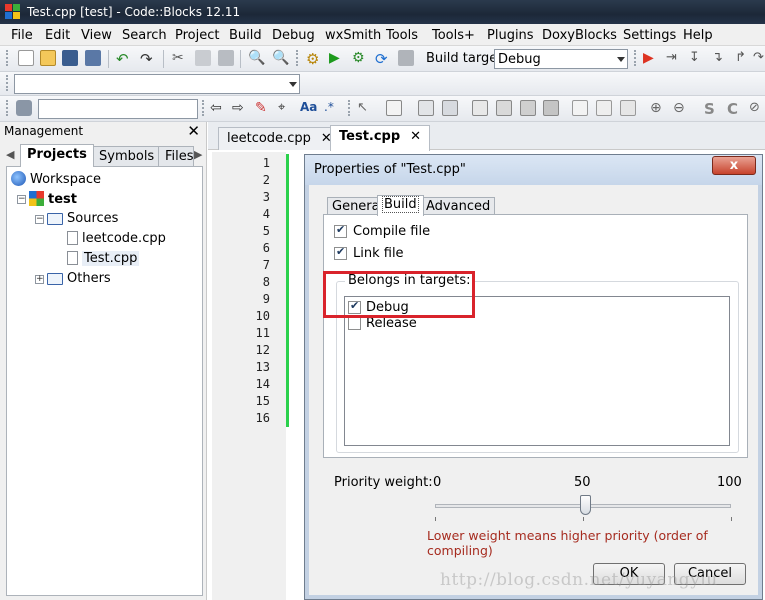  I want to click on tab-leetcode-cpp: leetcode.cpp ✕, so click(279, 138).